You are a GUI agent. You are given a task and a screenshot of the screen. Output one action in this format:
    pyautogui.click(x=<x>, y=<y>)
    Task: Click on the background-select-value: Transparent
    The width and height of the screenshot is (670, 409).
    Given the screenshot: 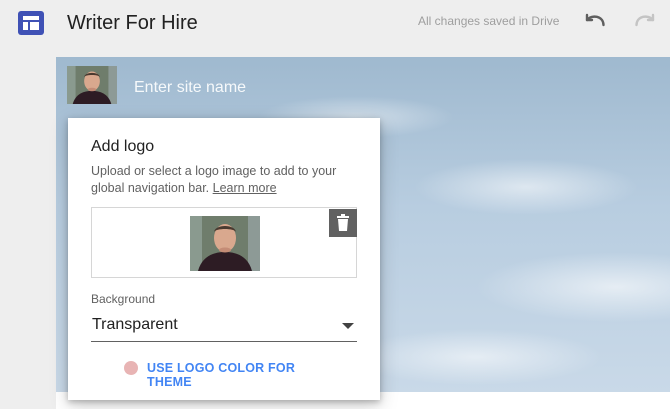 What is the action you would take?
    pyautogui.click(x=135, y=324)
    